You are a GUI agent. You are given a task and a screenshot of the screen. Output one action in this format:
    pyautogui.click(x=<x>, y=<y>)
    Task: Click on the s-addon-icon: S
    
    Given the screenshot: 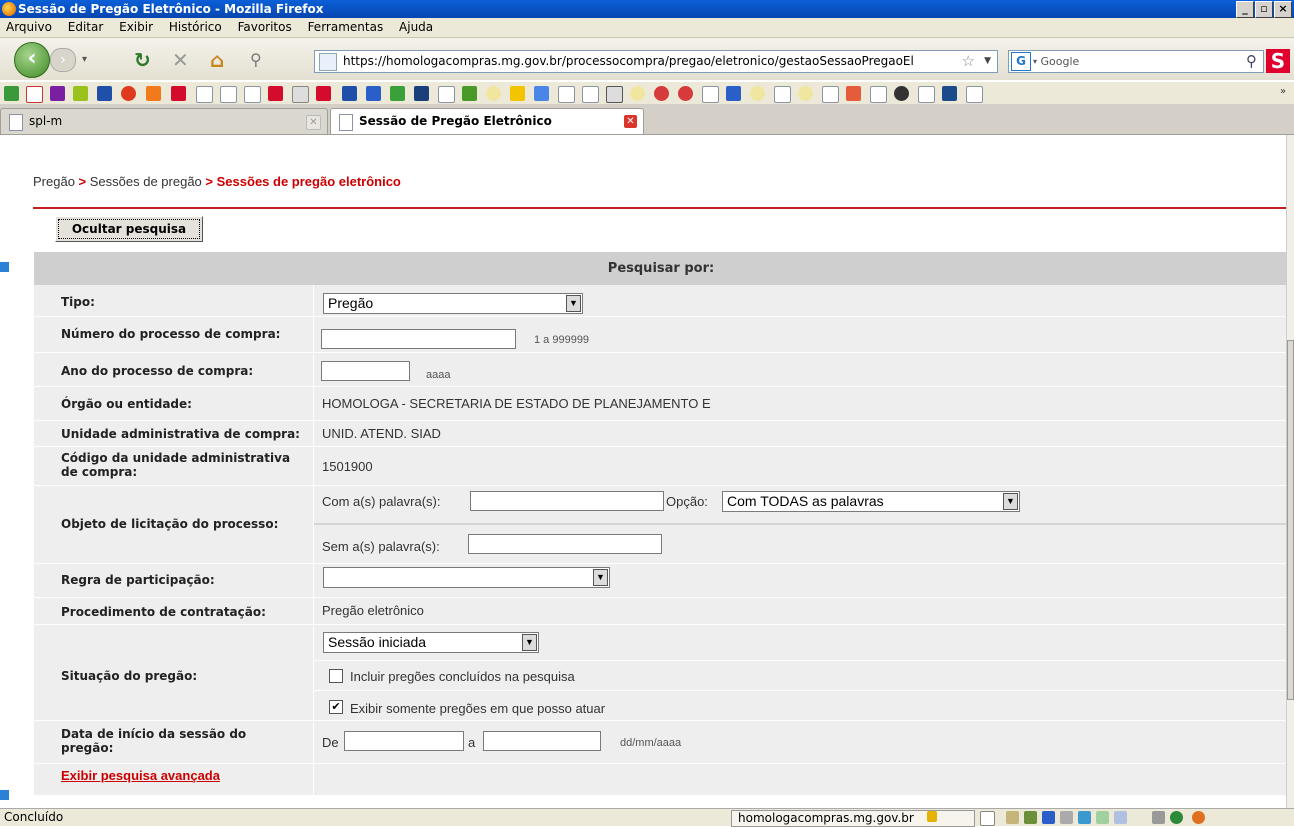 What is the action you would take?
    pyautogui.click(x=1278, y=61)
    